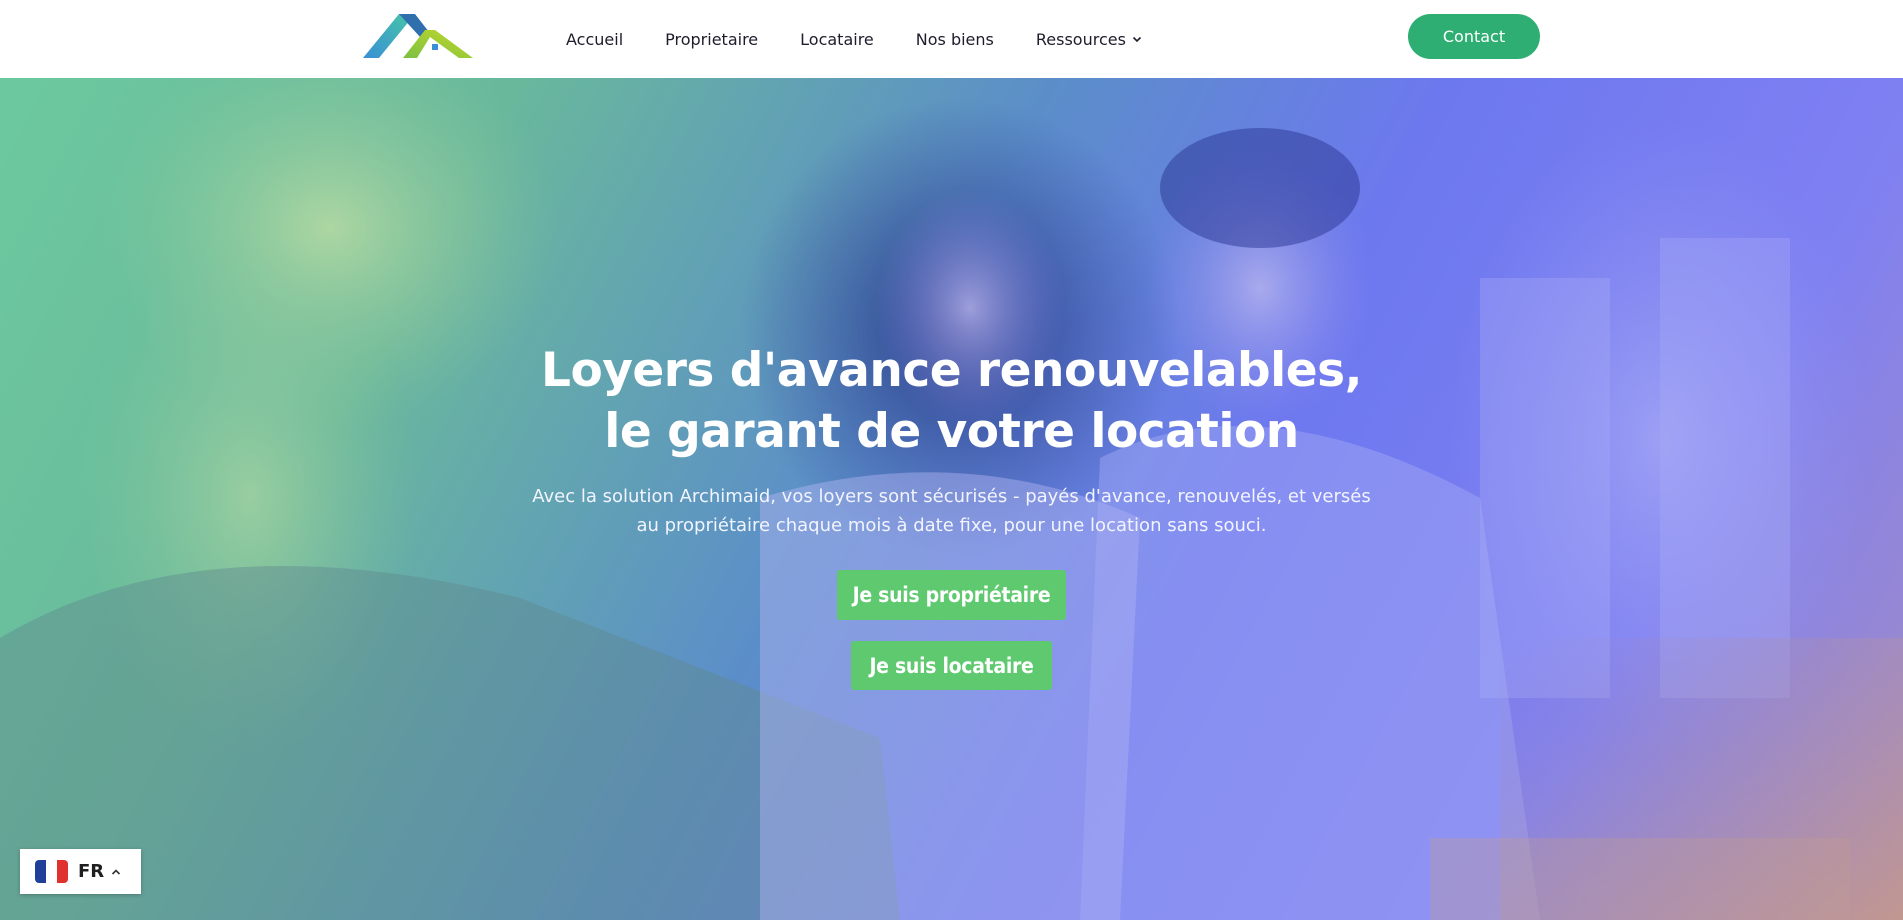 The image size is (1903, 920). I want to click on nav-item-proprietaire: Proprietaire, so click(711, 39).